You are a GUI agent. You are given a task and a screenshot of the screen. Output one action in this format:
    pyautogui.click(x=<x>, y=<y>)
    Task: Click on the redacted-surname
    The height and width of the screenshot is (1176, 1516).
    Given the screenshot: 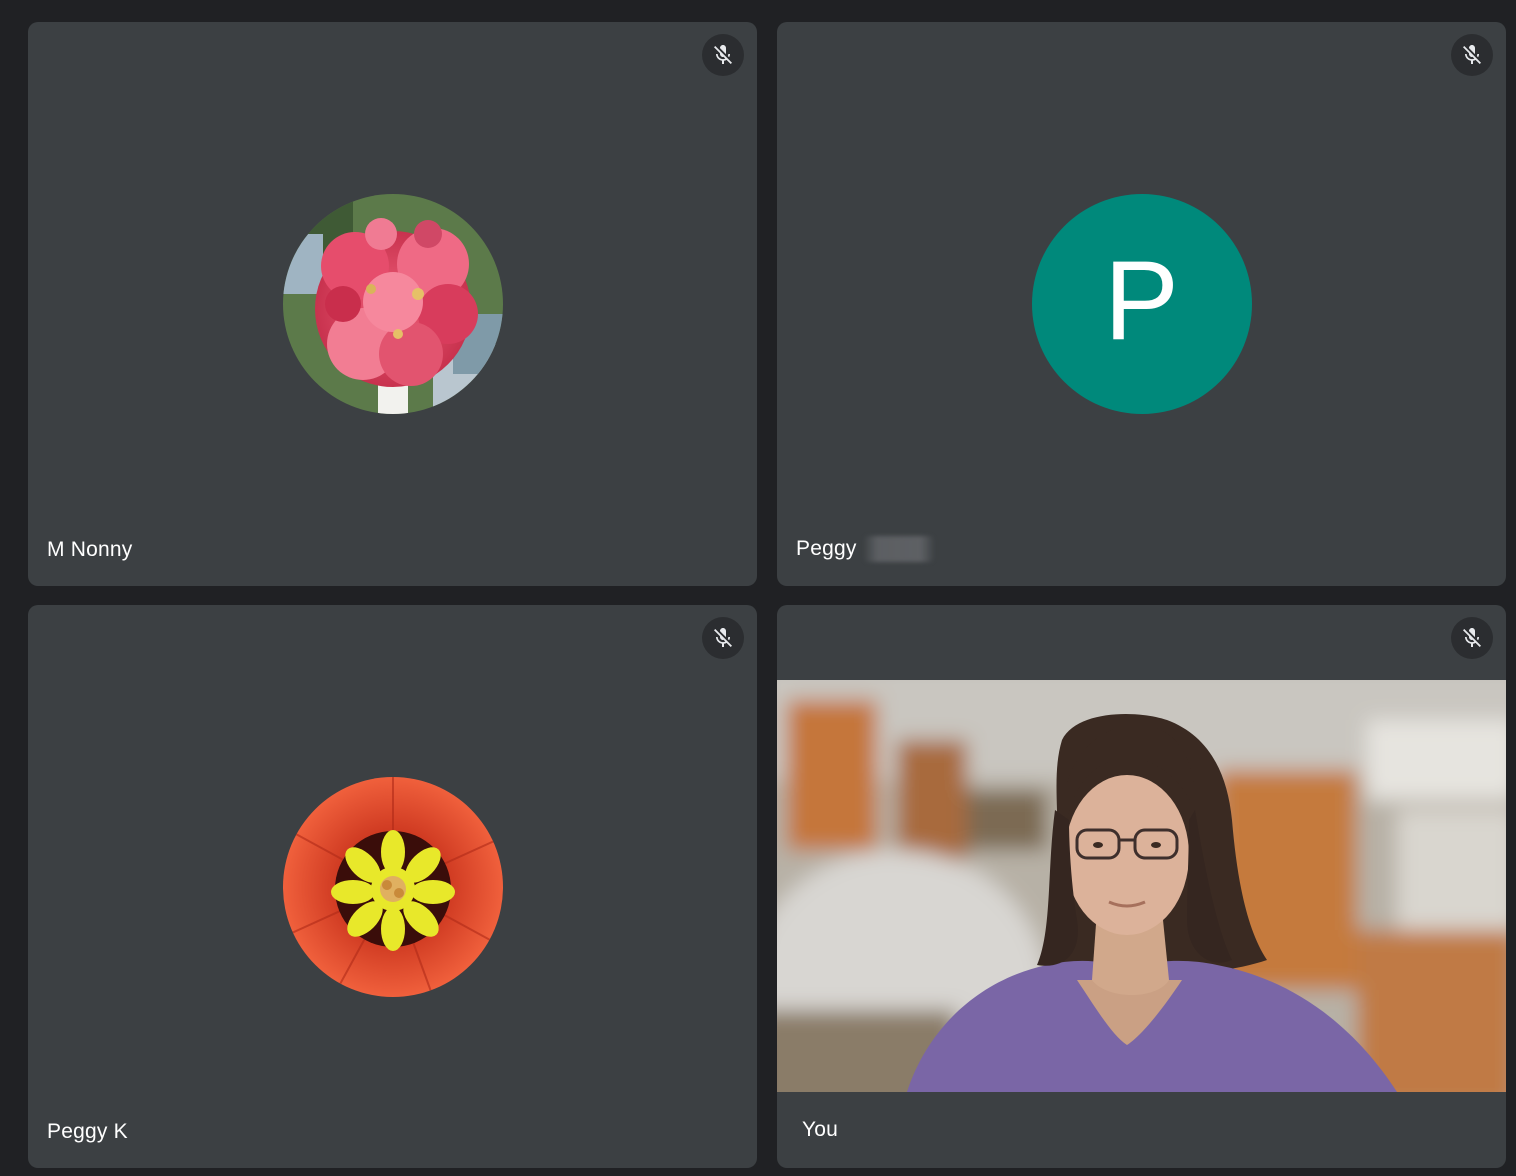 What is the action you would take?
    pyautogui.click(x=898, y=549)
    